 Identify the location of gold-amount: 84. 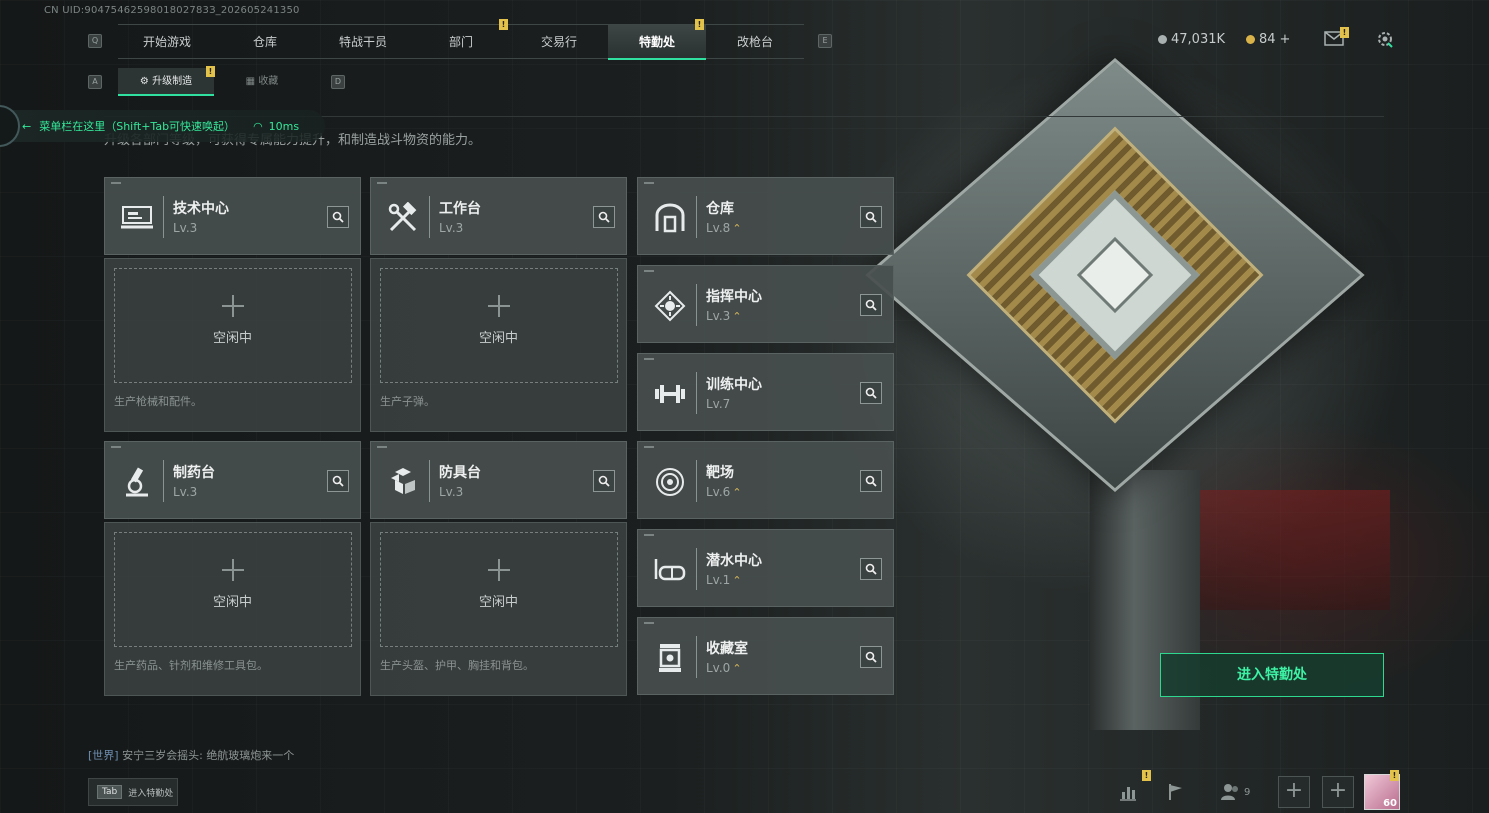
(1267, 39).